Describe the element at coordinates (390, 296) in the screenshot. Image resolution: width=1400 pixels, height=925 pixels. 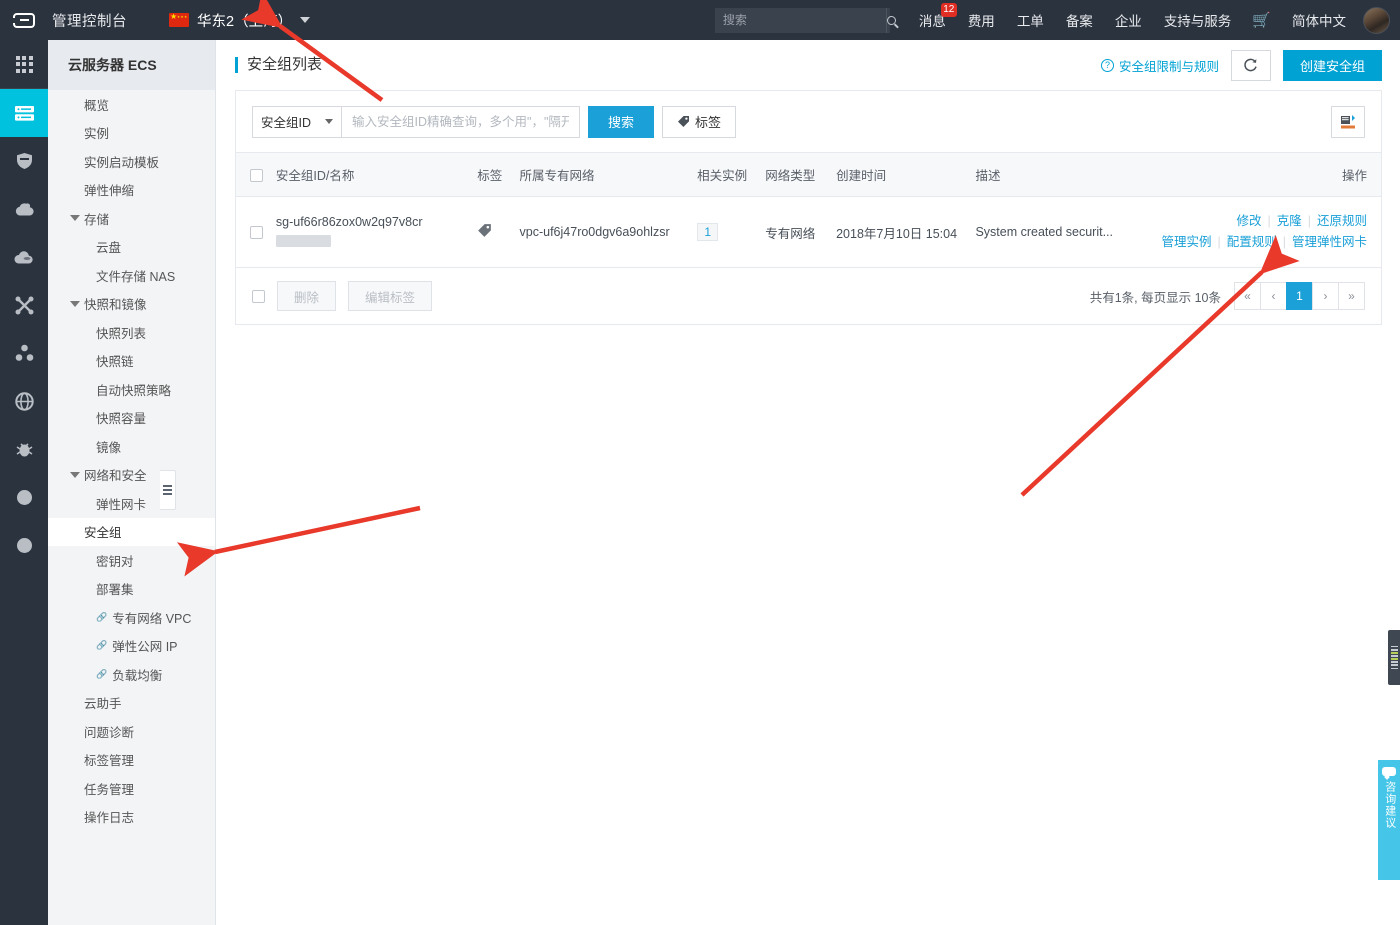
I see `edit-tag-button: 编辑标签` at that location.